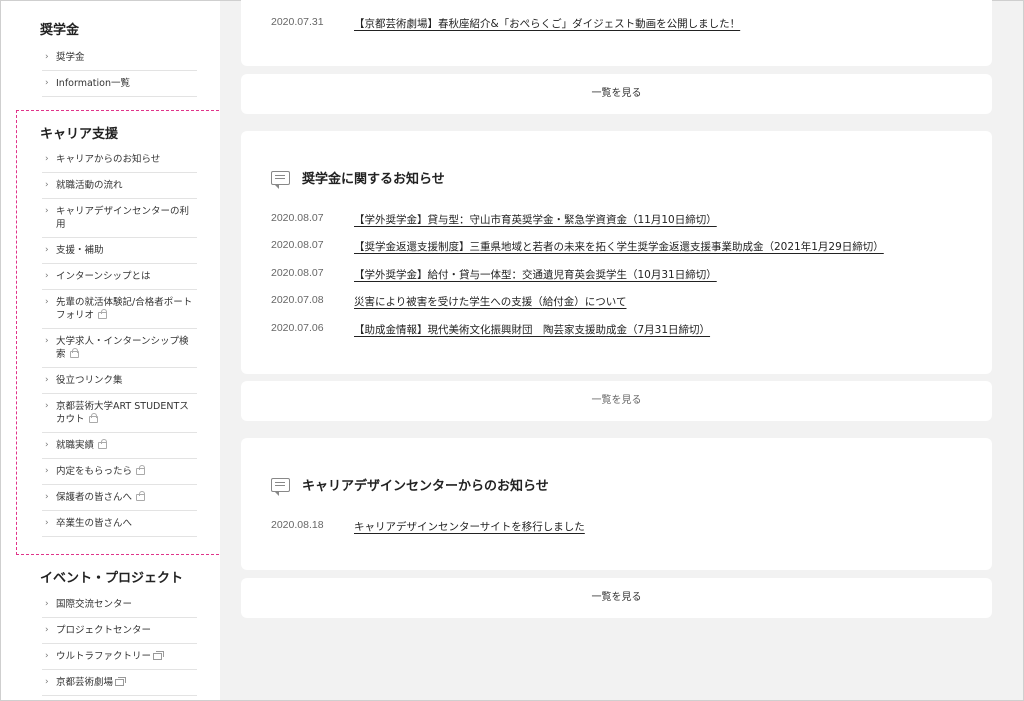 This screenshot has height=701, width=1024. What do you see at coordinates (297, 328) in the screenshot?
I see `news-date: 2020.07.06` at bounding box center [297, 328].